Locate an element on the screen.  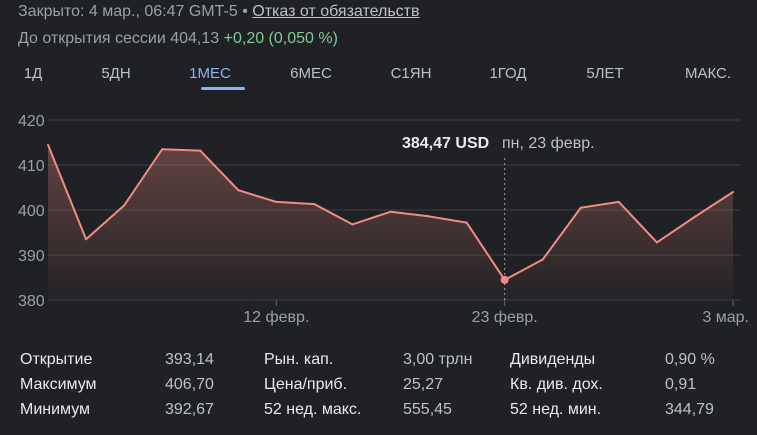
stat-open-value: 393,14 is located at coordinates (189, 359).